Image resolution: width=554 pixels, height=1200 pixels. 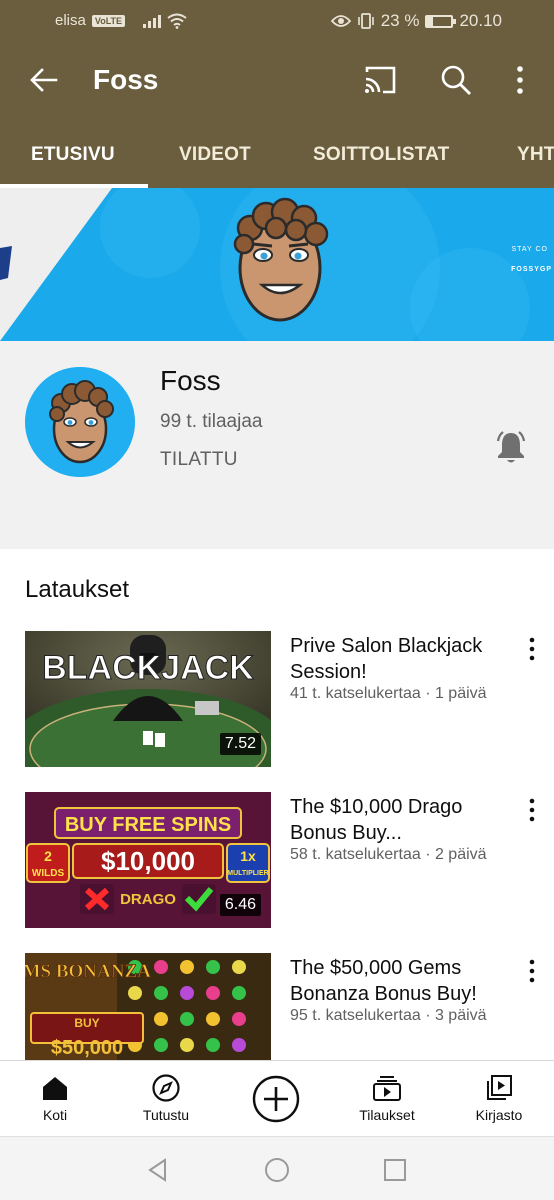 I want to click on nav-subscriptions: Tilaukset, so click(x=387, y=1099).